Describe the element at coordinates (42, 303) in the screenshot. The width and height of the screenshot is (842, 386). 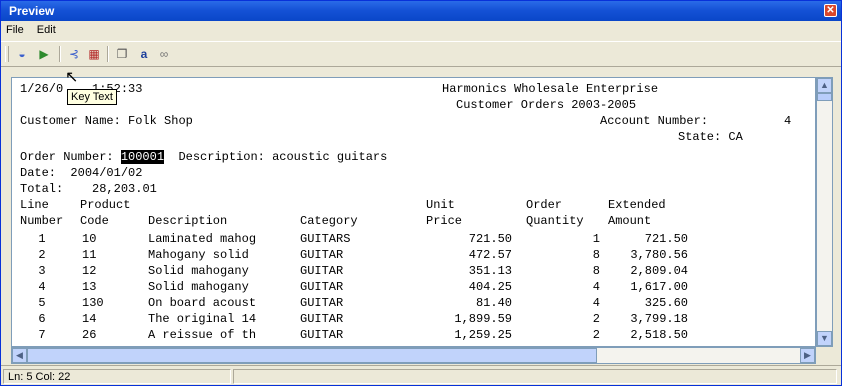
I see `table-cell: 5` at that location.